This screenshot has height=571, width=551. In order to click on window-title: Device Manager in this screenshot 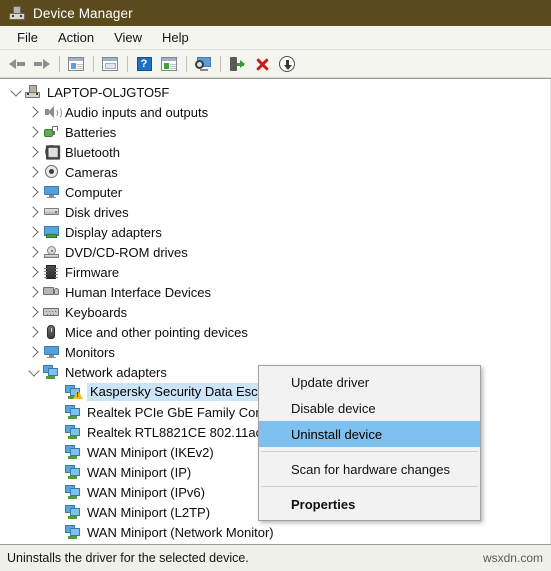, I will do `click(83, 13)`.